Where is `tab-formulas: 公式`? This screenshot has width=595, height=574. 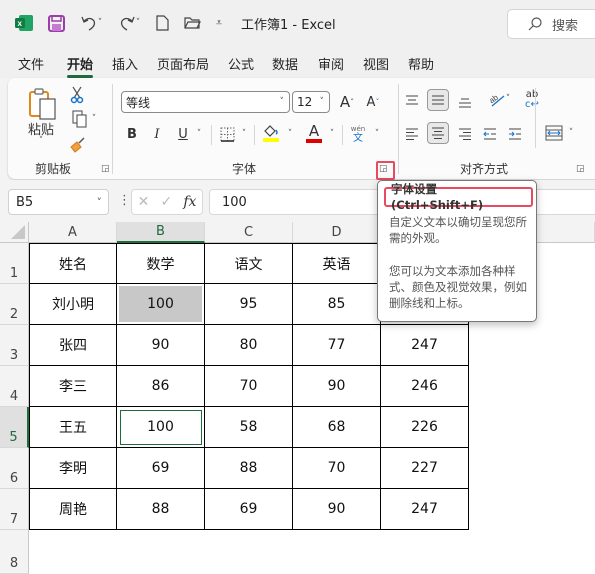 tab-formulas: 公式 is located at coordinates (241, 63).